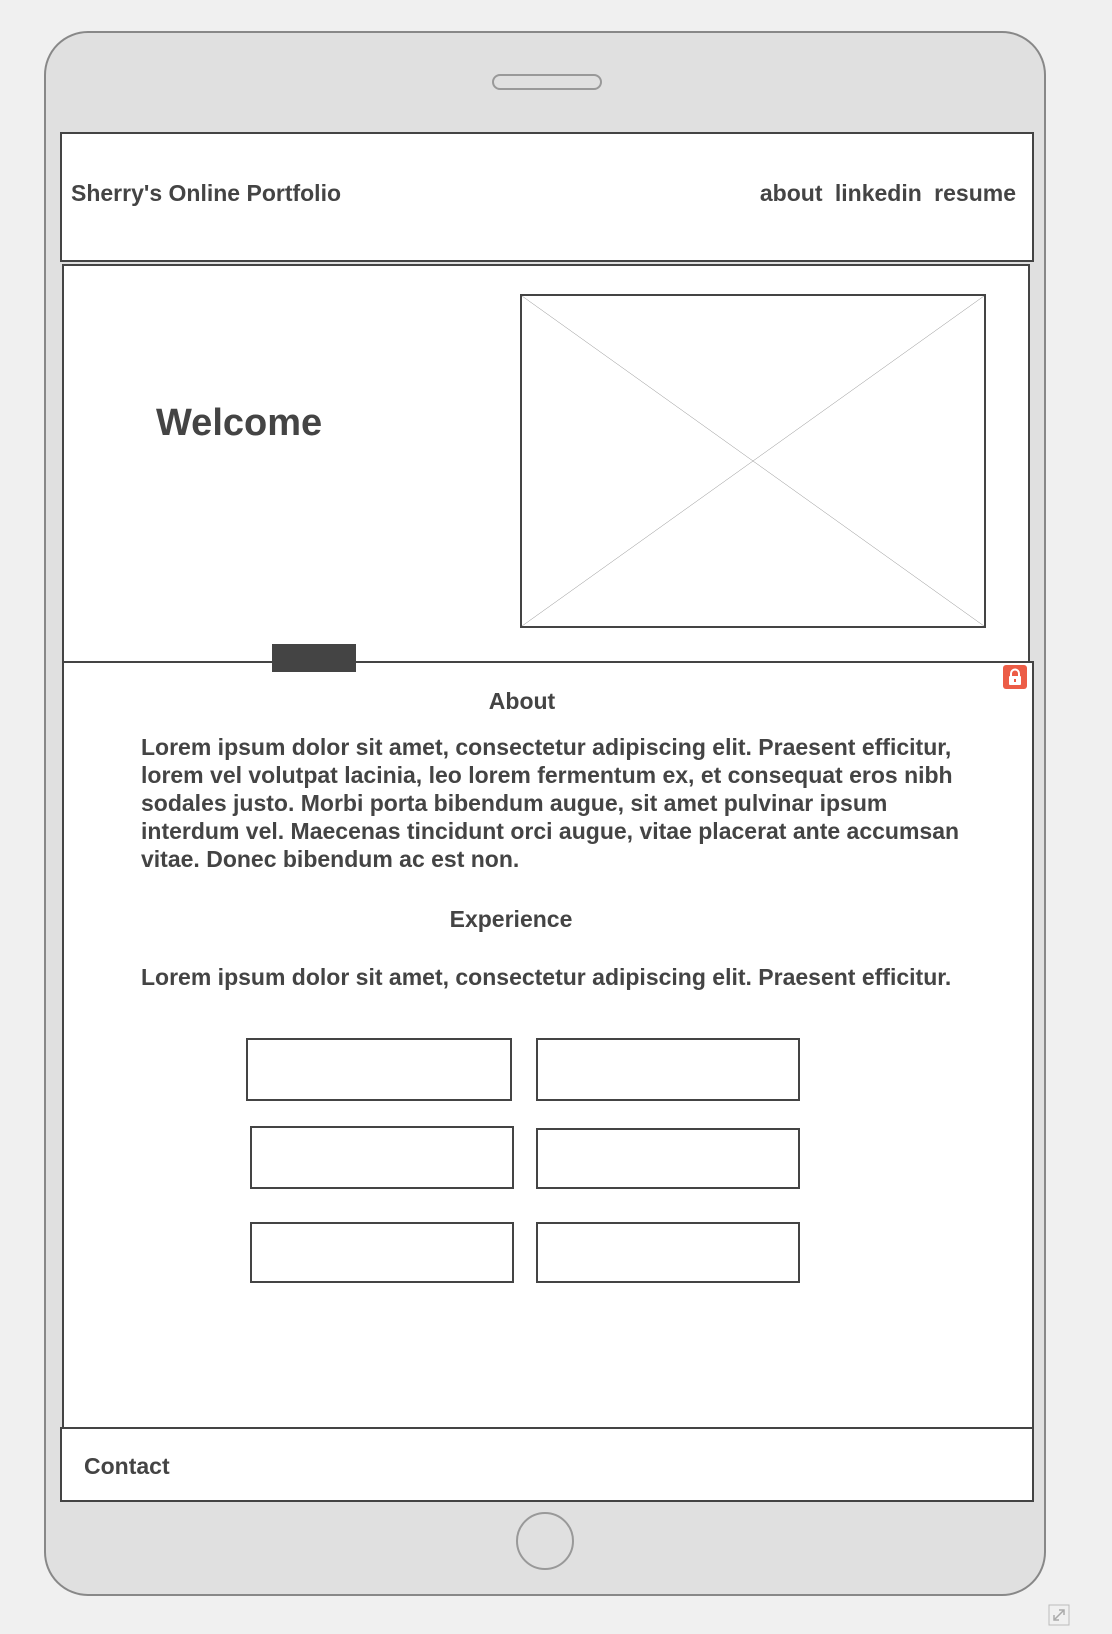  I want to click on image-placeholder-cross, so click(753, 461).